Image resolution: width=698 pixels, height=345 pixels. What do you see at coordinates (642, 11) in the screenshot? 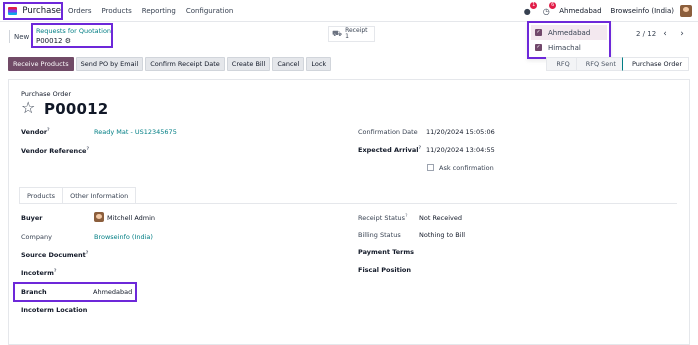
I see `company-name: Browseinfo (India)` at bounding box center [642, 11].